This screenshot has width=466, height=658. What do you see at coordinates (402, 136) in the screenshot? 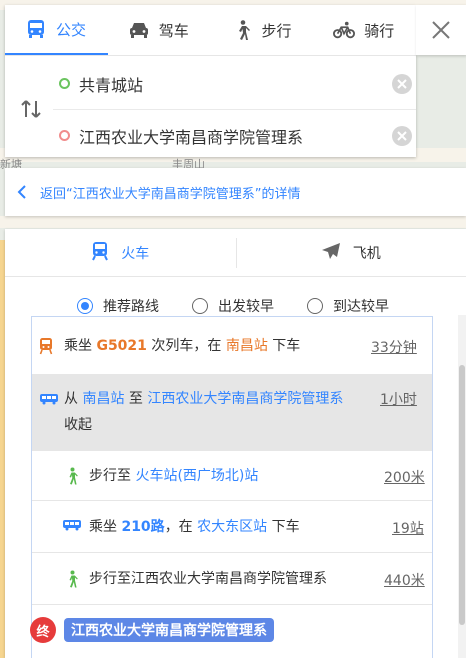
I see `clear-end-button` at bounding box center [402, 136].